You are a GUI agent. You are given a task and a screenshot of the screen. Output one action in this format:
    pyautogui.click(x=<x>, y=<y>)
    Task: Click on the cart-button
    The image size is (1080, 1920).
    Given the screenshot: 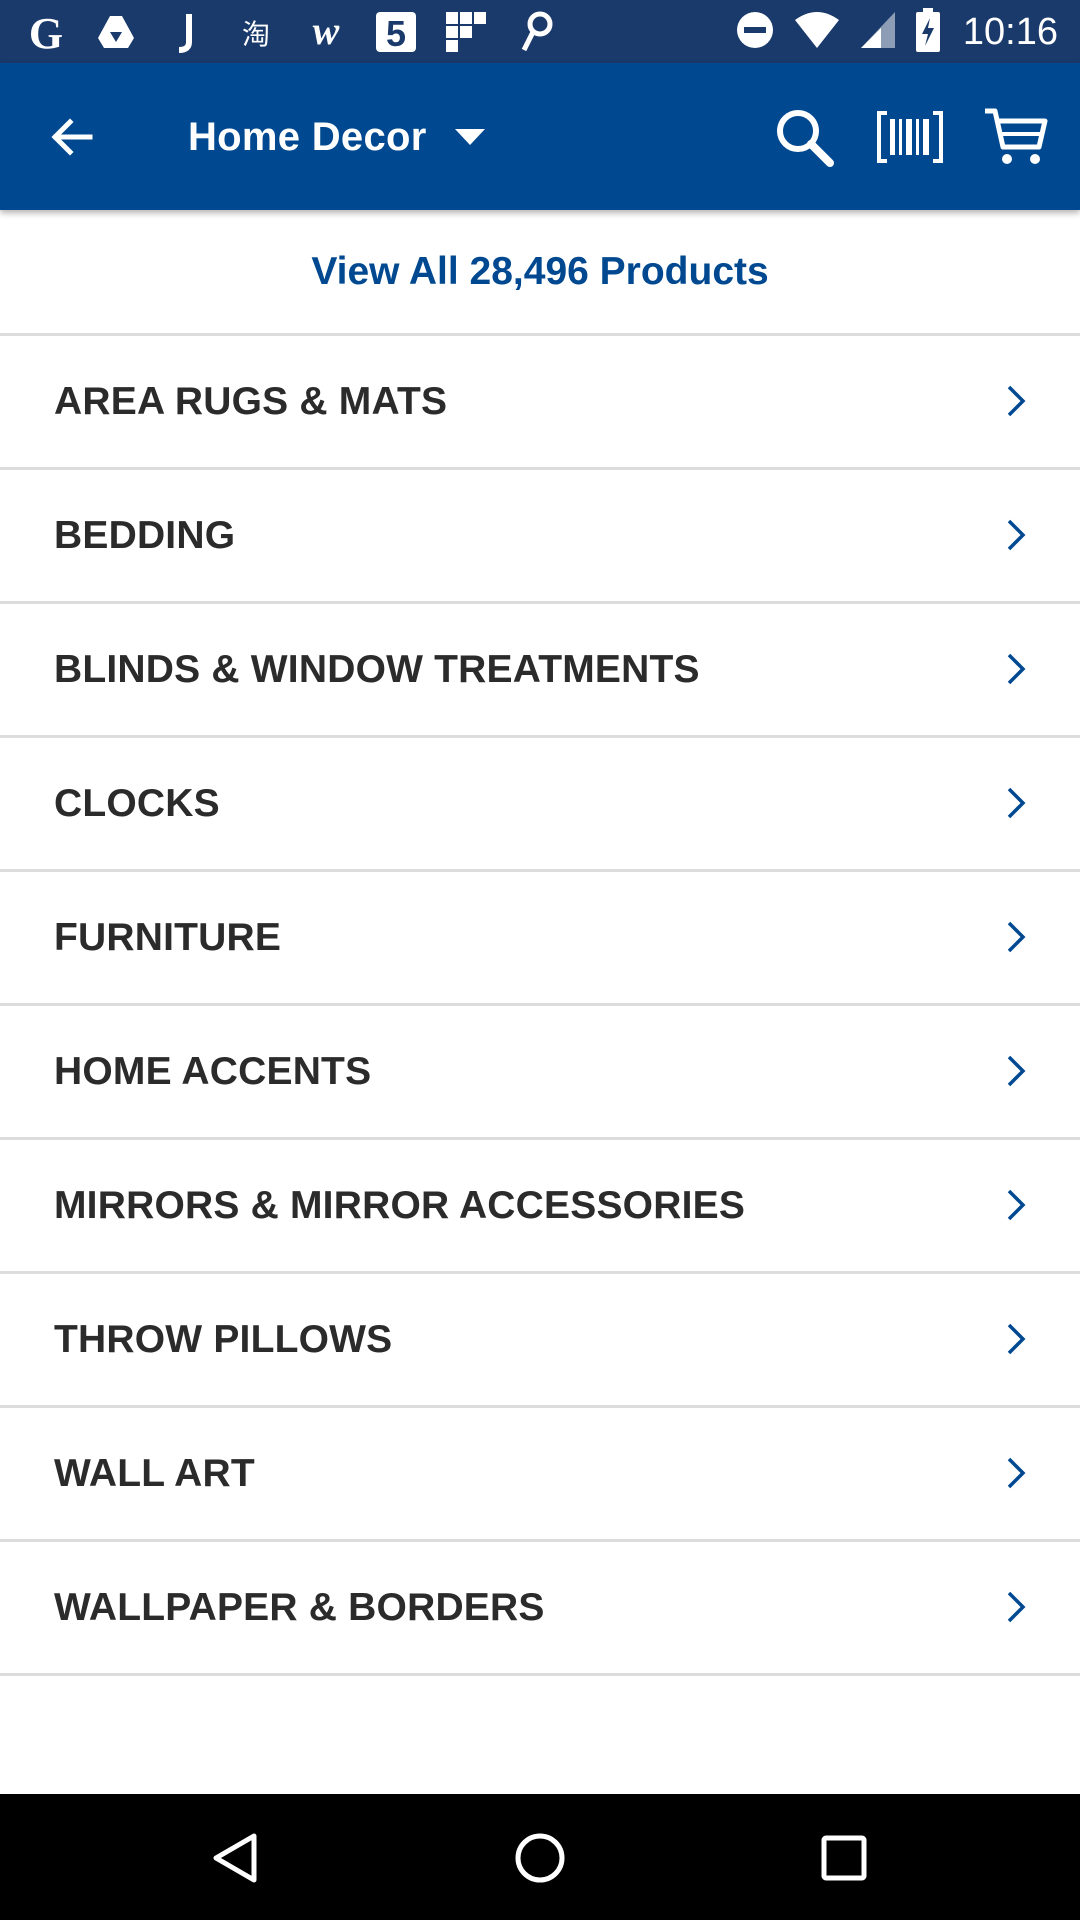 What is the action you would take?
    pyautogui.click(x=1016, y=137)
    